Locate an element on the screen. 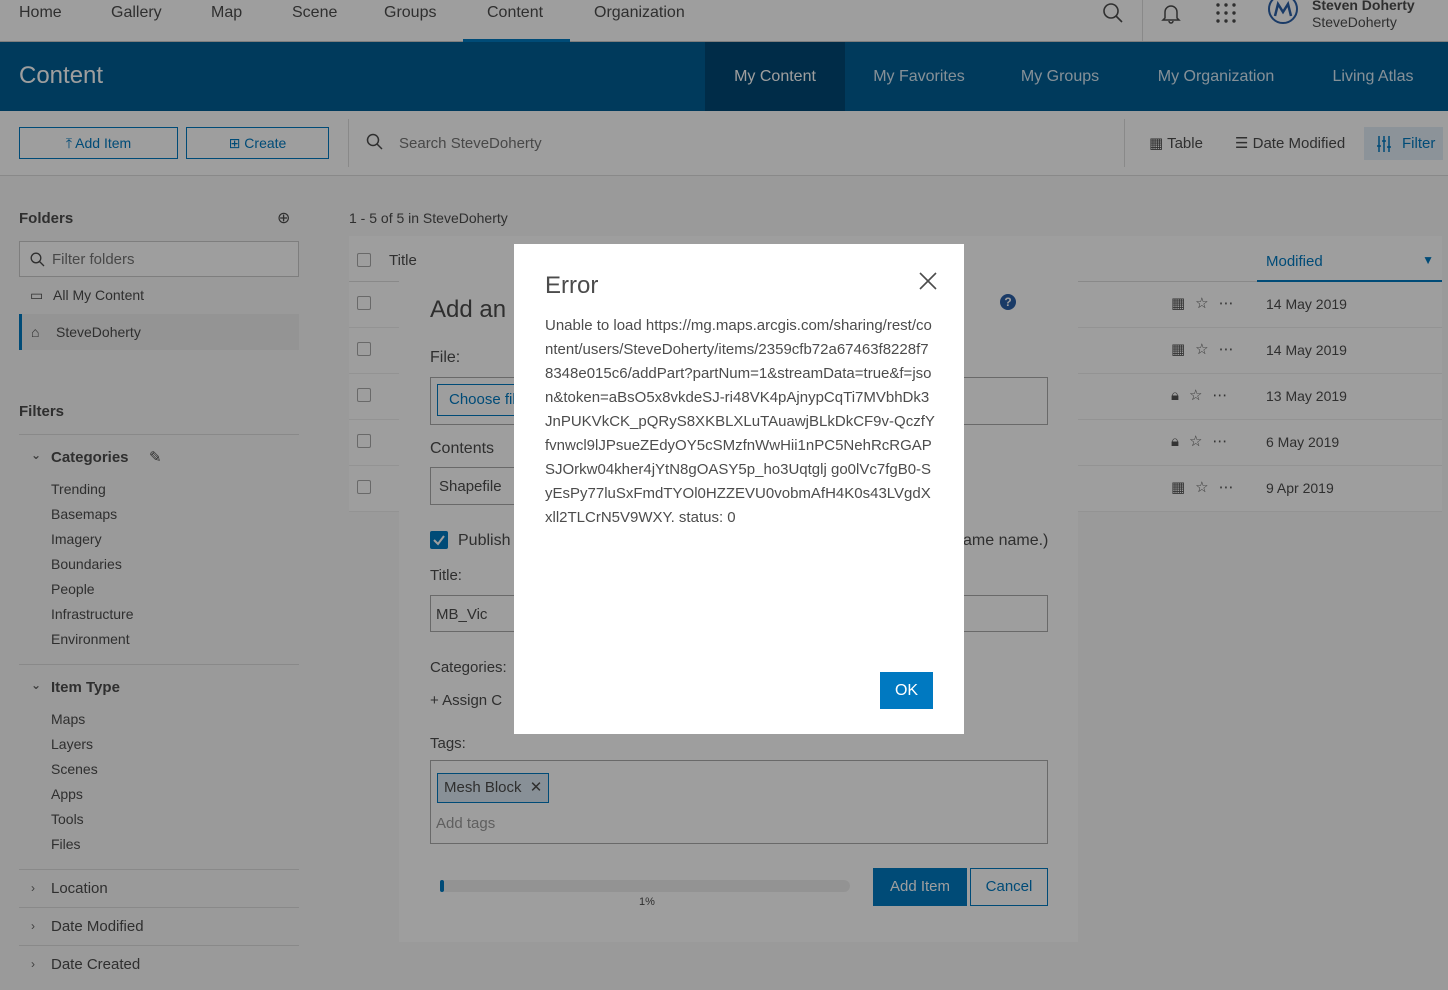 Image resolution: width=1448 pixels, height=990 pixels. close-icon is located at coordinates (928, 281).